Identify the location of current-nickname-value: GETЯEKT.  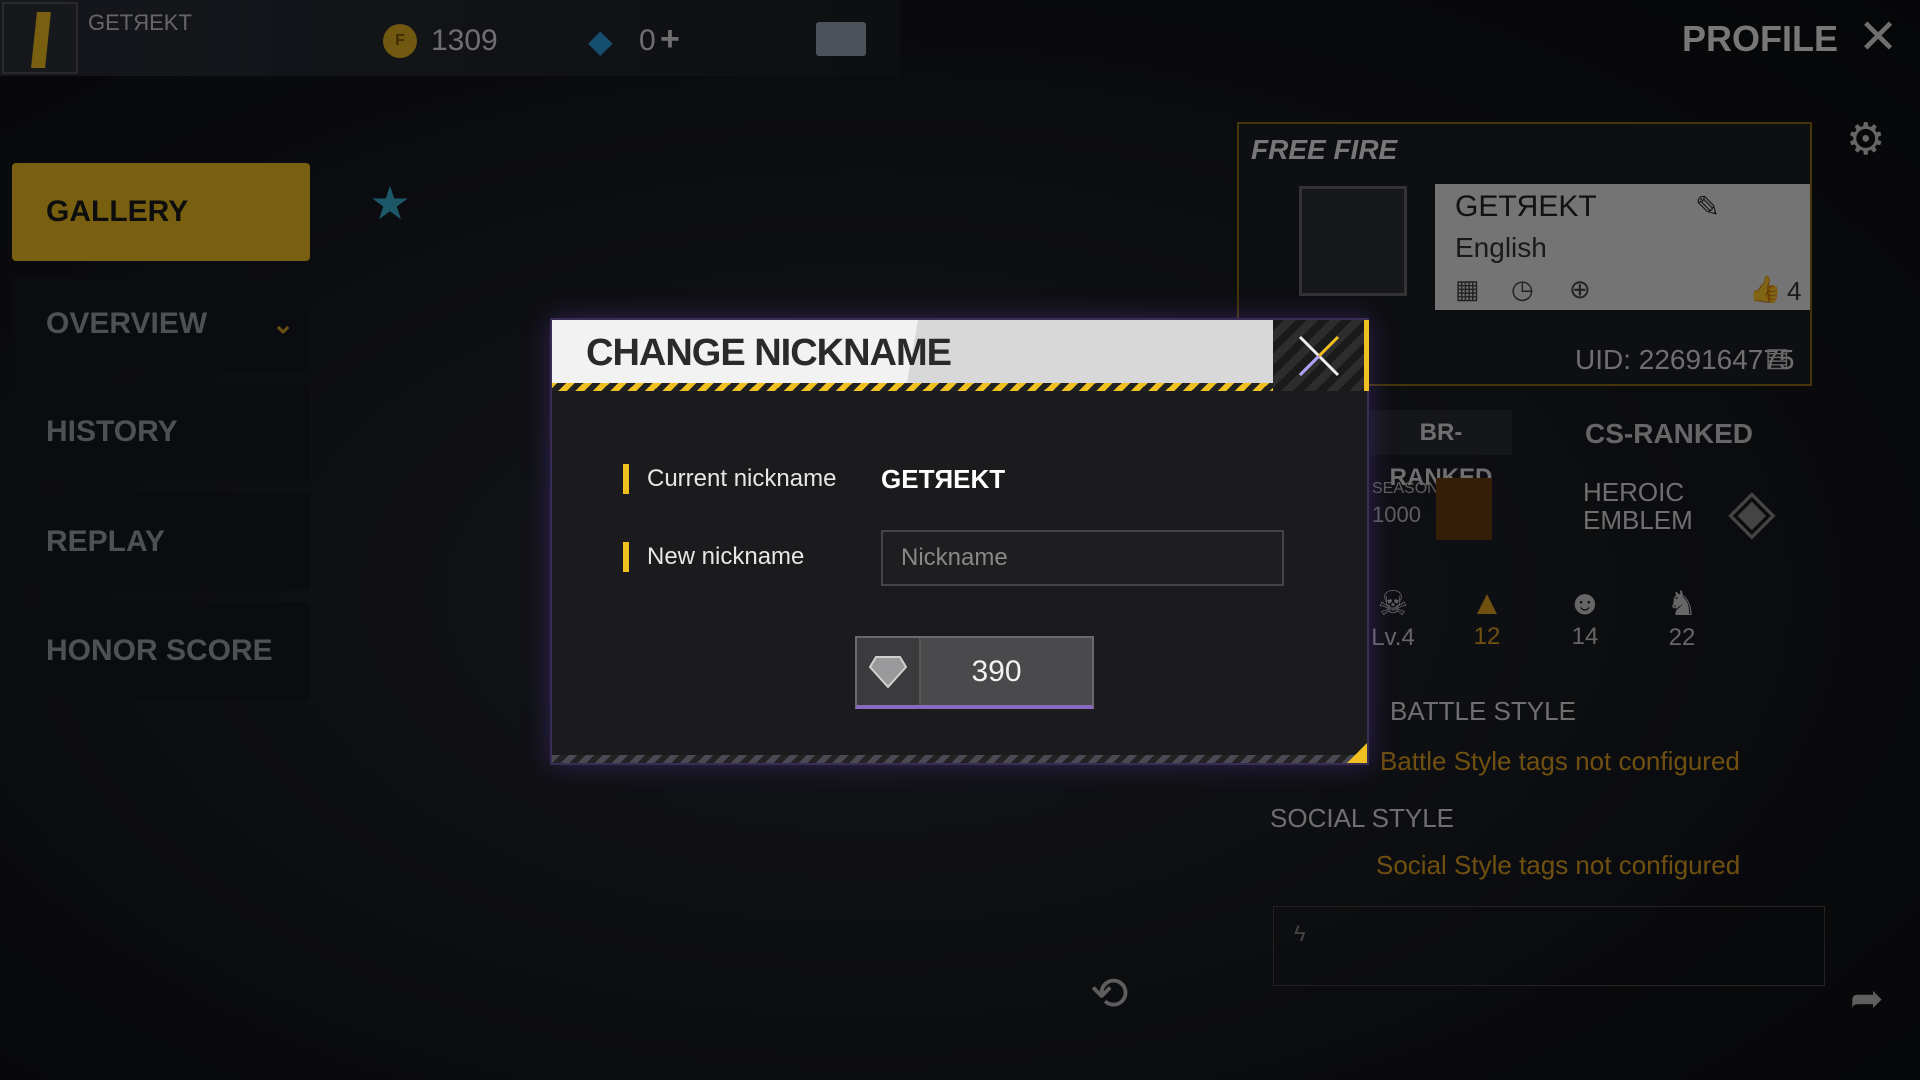
(943, 479).